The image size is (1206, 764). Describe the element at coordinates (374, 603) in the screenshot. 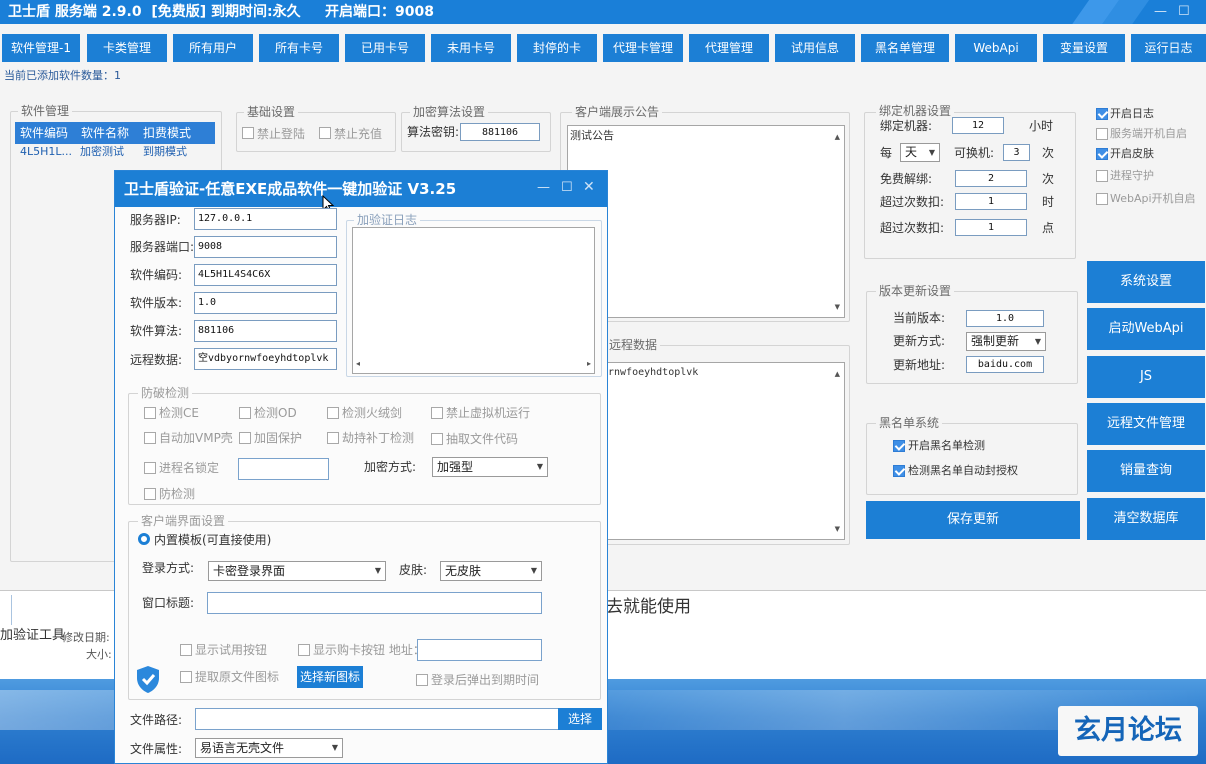

I see `window-title-input` at that location.